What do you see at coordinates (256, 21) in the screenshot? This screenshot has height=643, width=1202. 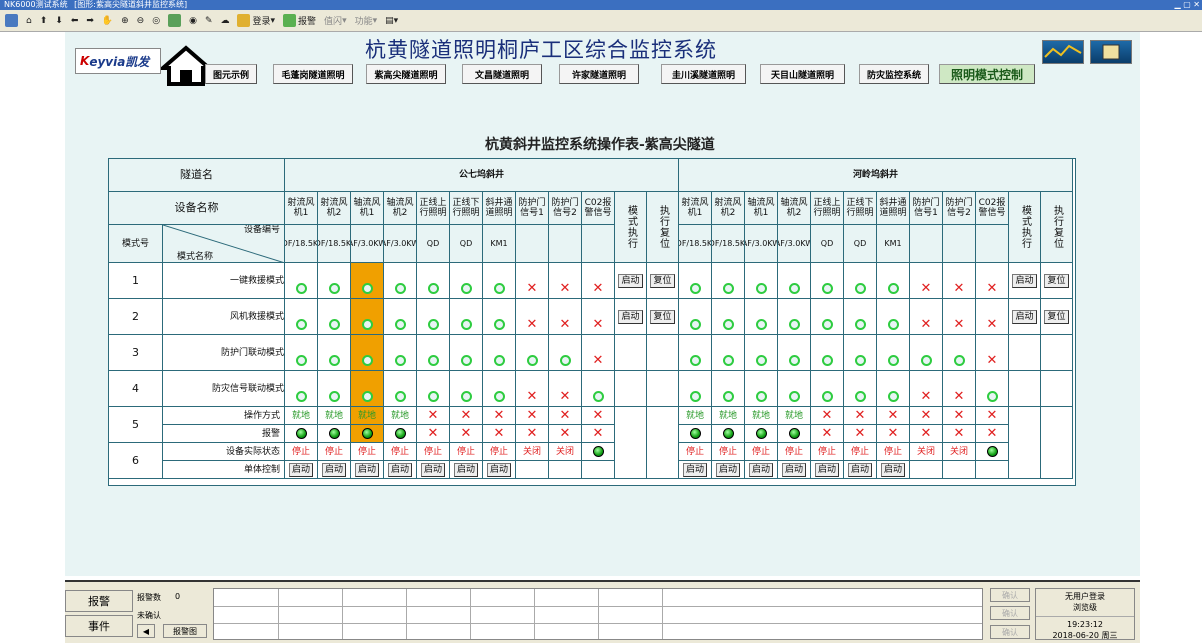 I see `login-button: 登录 ▾` at bounding box center [256, 21].